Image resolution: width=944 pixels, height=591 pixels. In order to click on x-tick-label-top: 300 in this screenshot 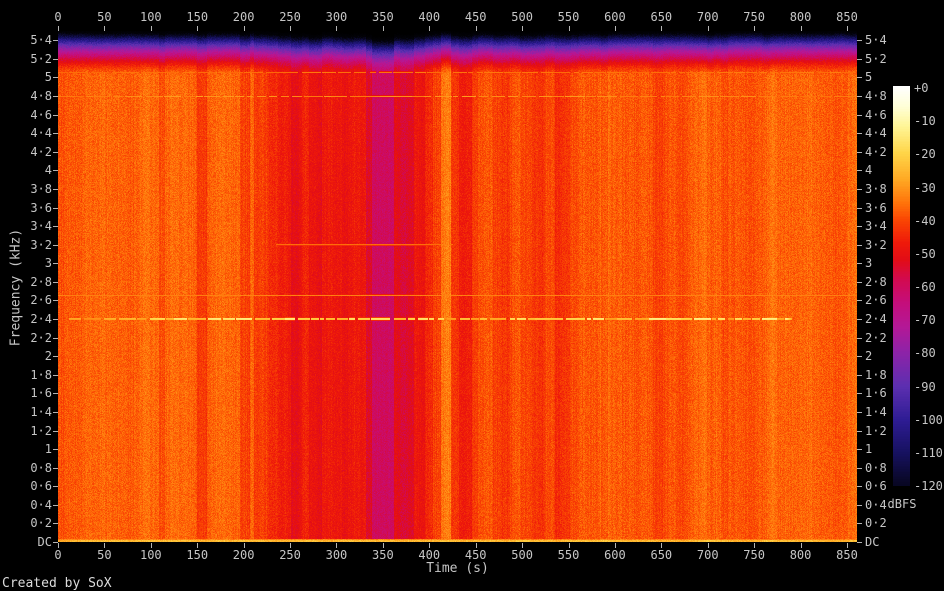, I will do `click(336, 17)`.